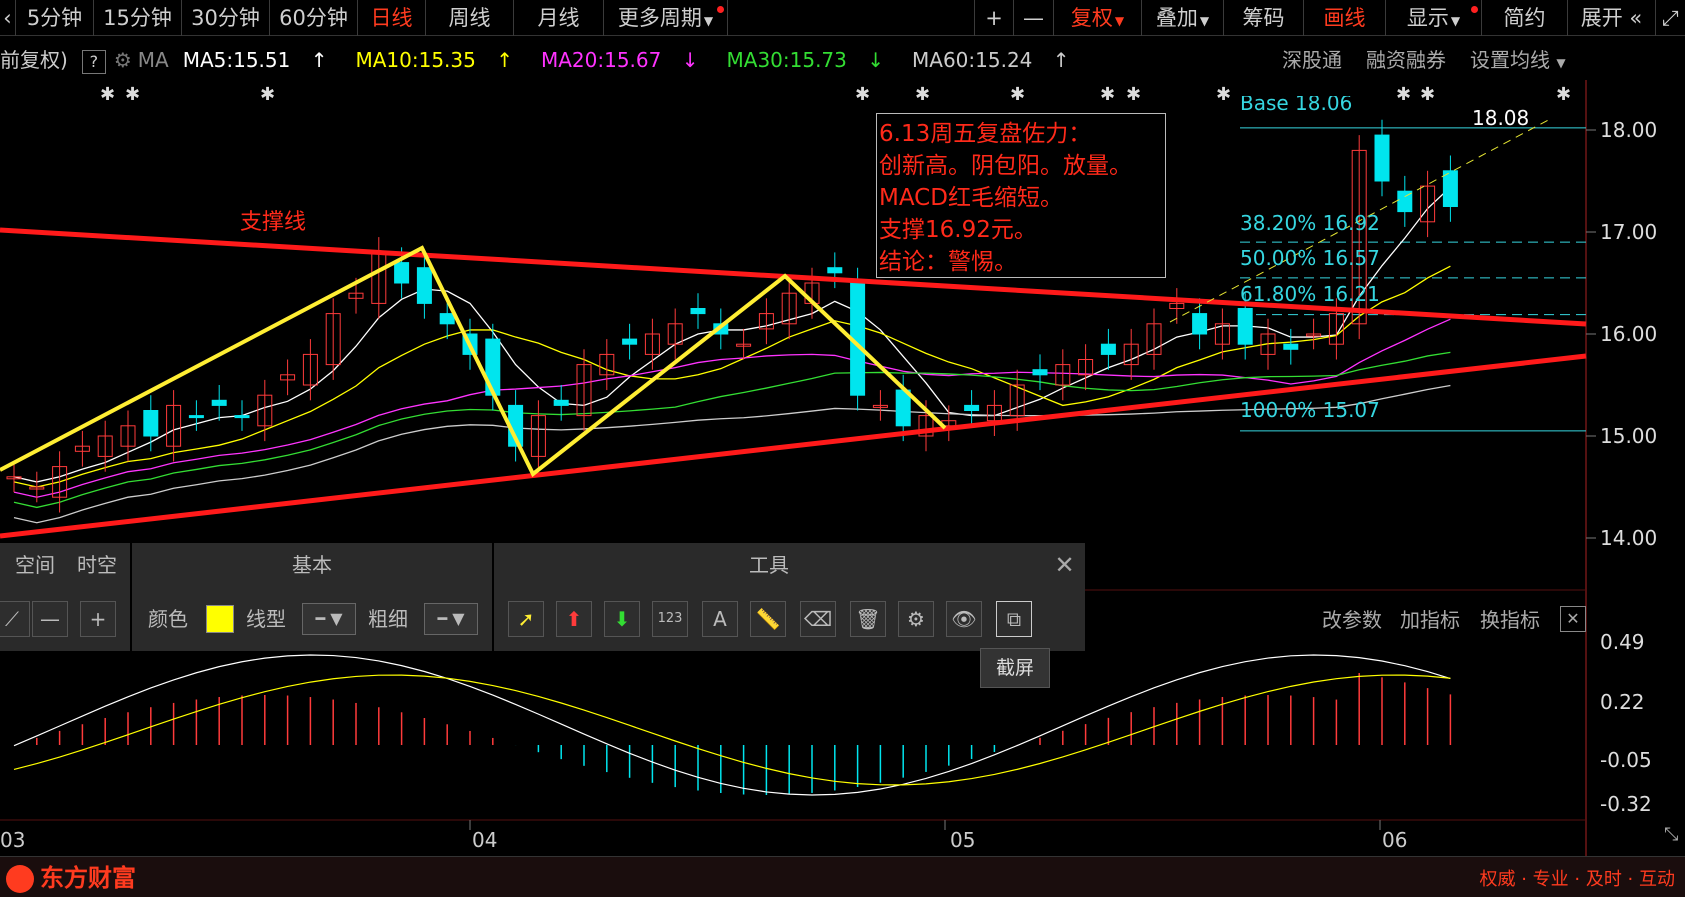  Describe the element at coordinates (470, 18) in the screenshot. I see `period-weekly: 周线` at that location.